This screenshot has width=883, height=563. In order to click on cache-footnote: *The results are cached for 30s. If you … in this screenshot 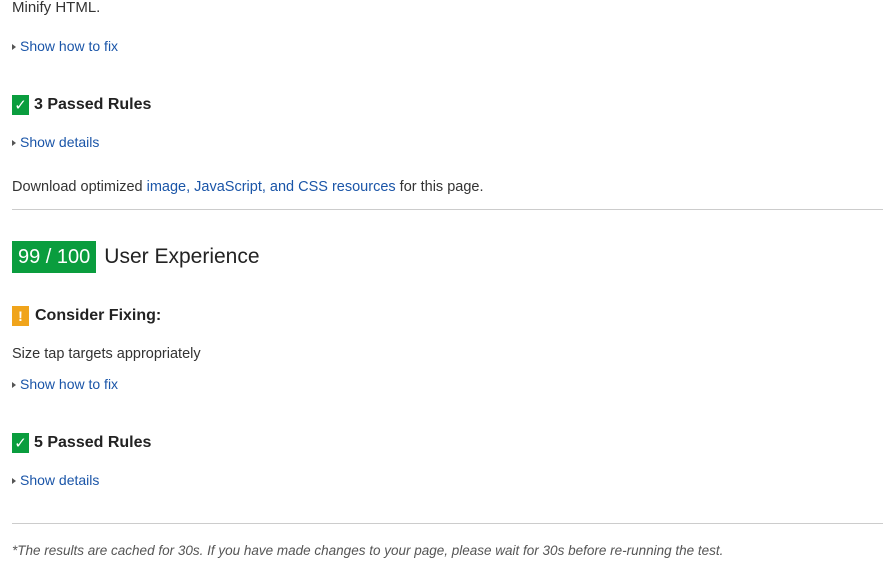, I will do `click(368, 550)`.